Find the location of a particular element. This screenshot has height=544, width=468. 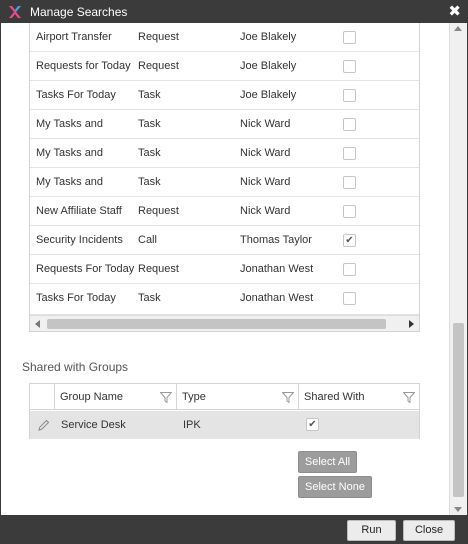

scroll-down-icon is located at coordinates (458, 509).